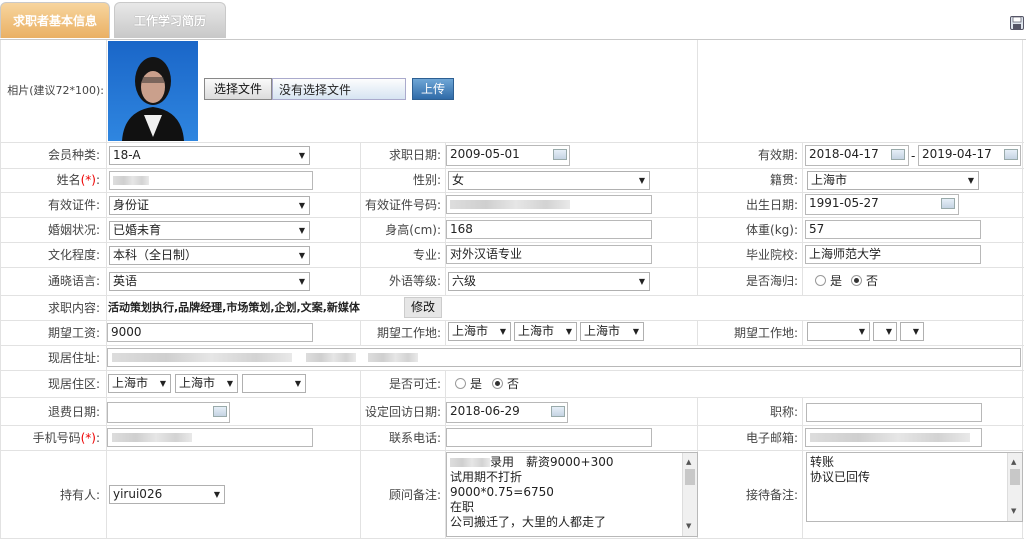 The height and width of the screenshot is (540, 1026). Describe the element at coordinates (914, 487) in the screenshot. I see `reception-notes-textarea: 转账 协议已回传 ▲ ▼` at that location.